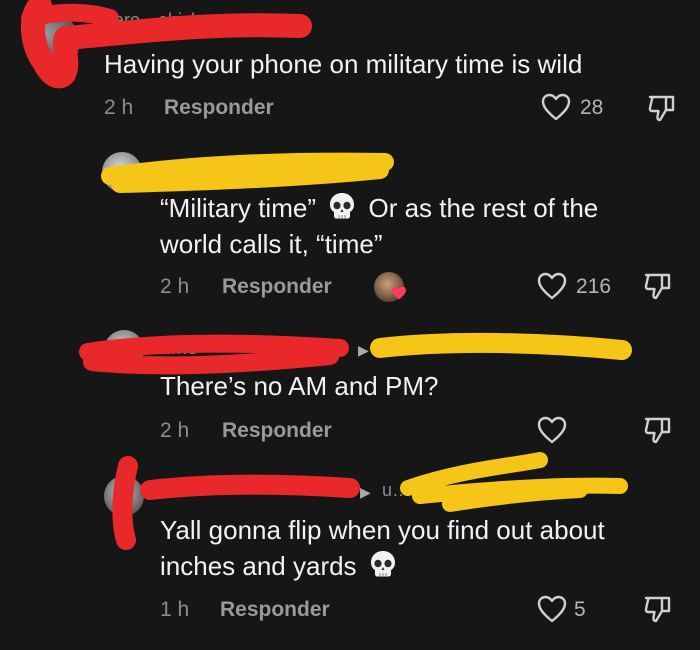  I want to click on like-count: 28, so click(592, 107).